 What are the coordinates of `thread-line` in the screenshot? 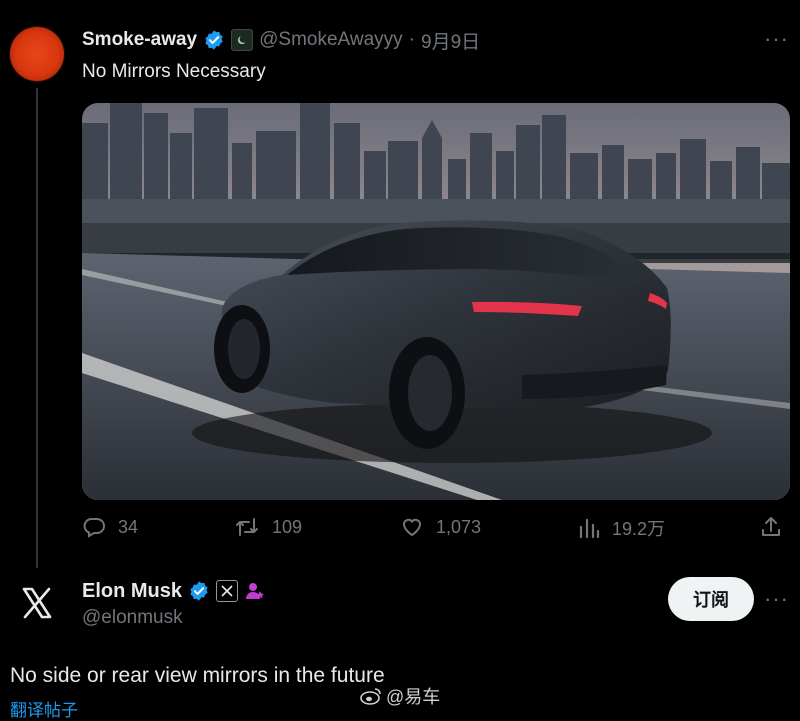 It's located at (37, 328).